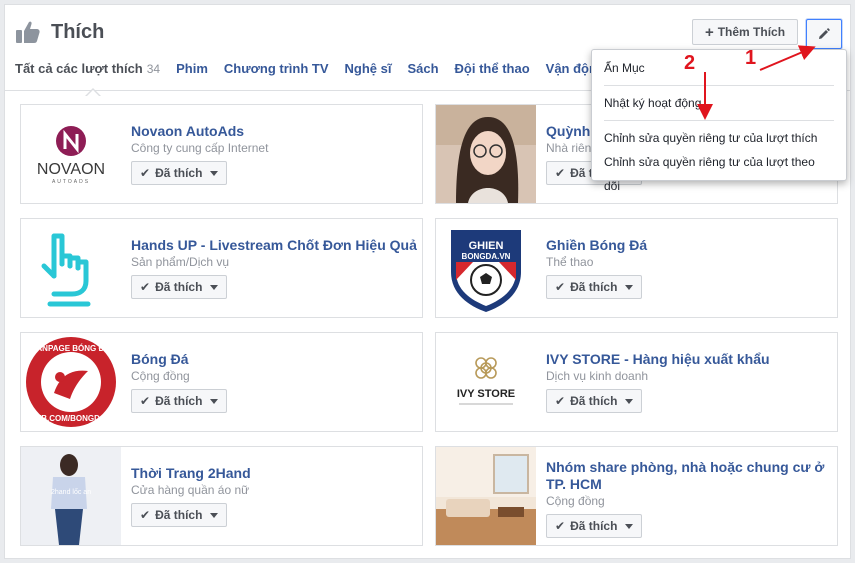 Image resolution: width=855 pixels, height=563 pixels. What do you see at coordinates (492, 68) in the screenshot?
I see `tab-label: Đội thể thao` at bounding box center [492, 68].